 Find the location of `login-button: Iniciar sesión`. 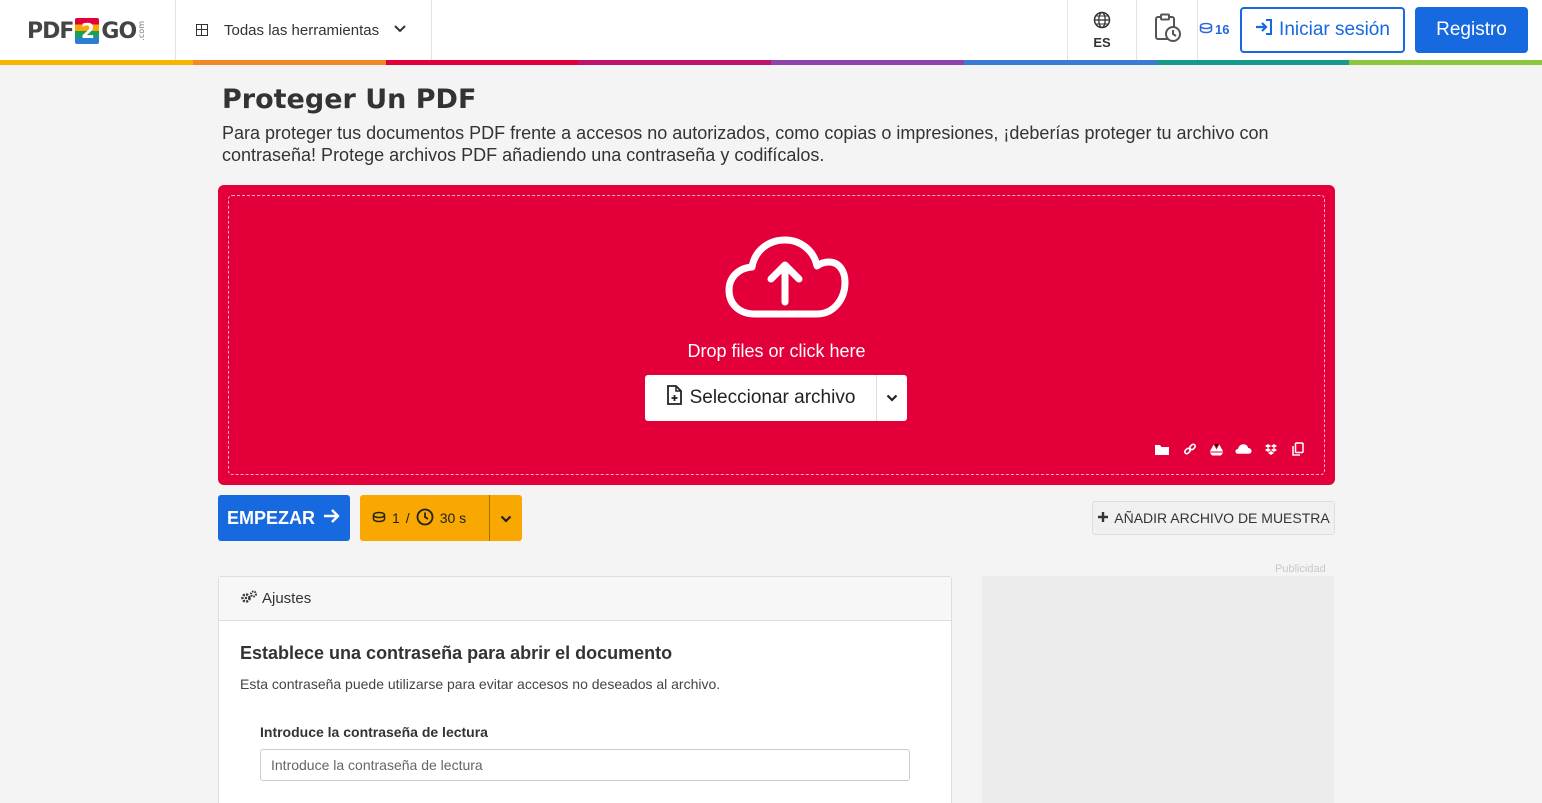

login-button: Iniciar sesión is located at coordinates (1322, 30).